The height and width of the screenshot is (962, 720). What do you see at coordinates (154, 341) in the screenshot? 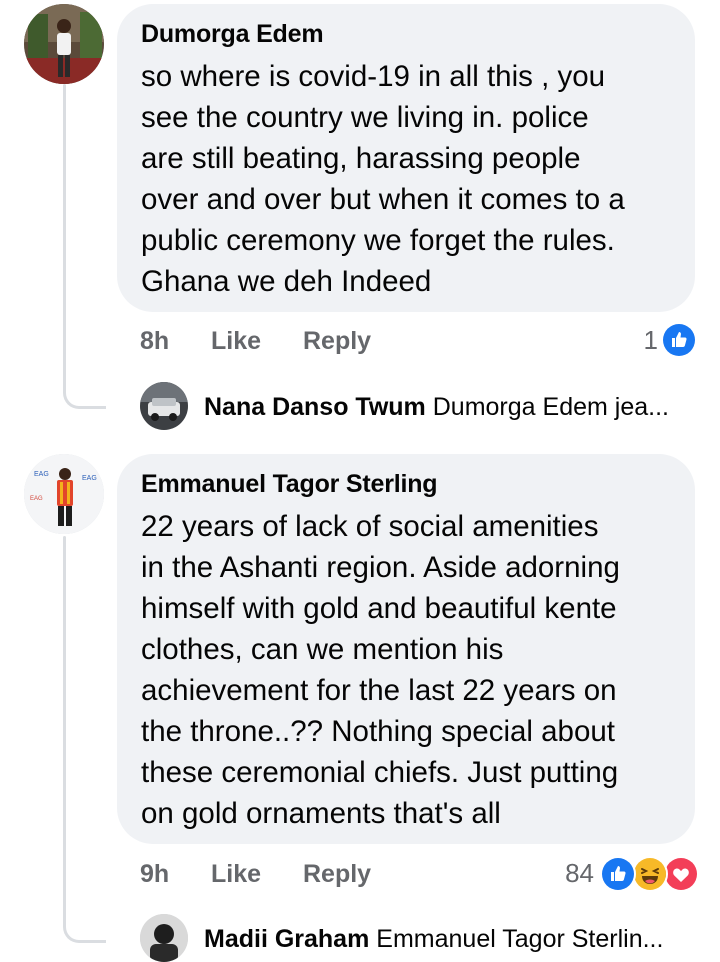
I see `comment-timestamp: 8h` at bounding box center [154, 341].